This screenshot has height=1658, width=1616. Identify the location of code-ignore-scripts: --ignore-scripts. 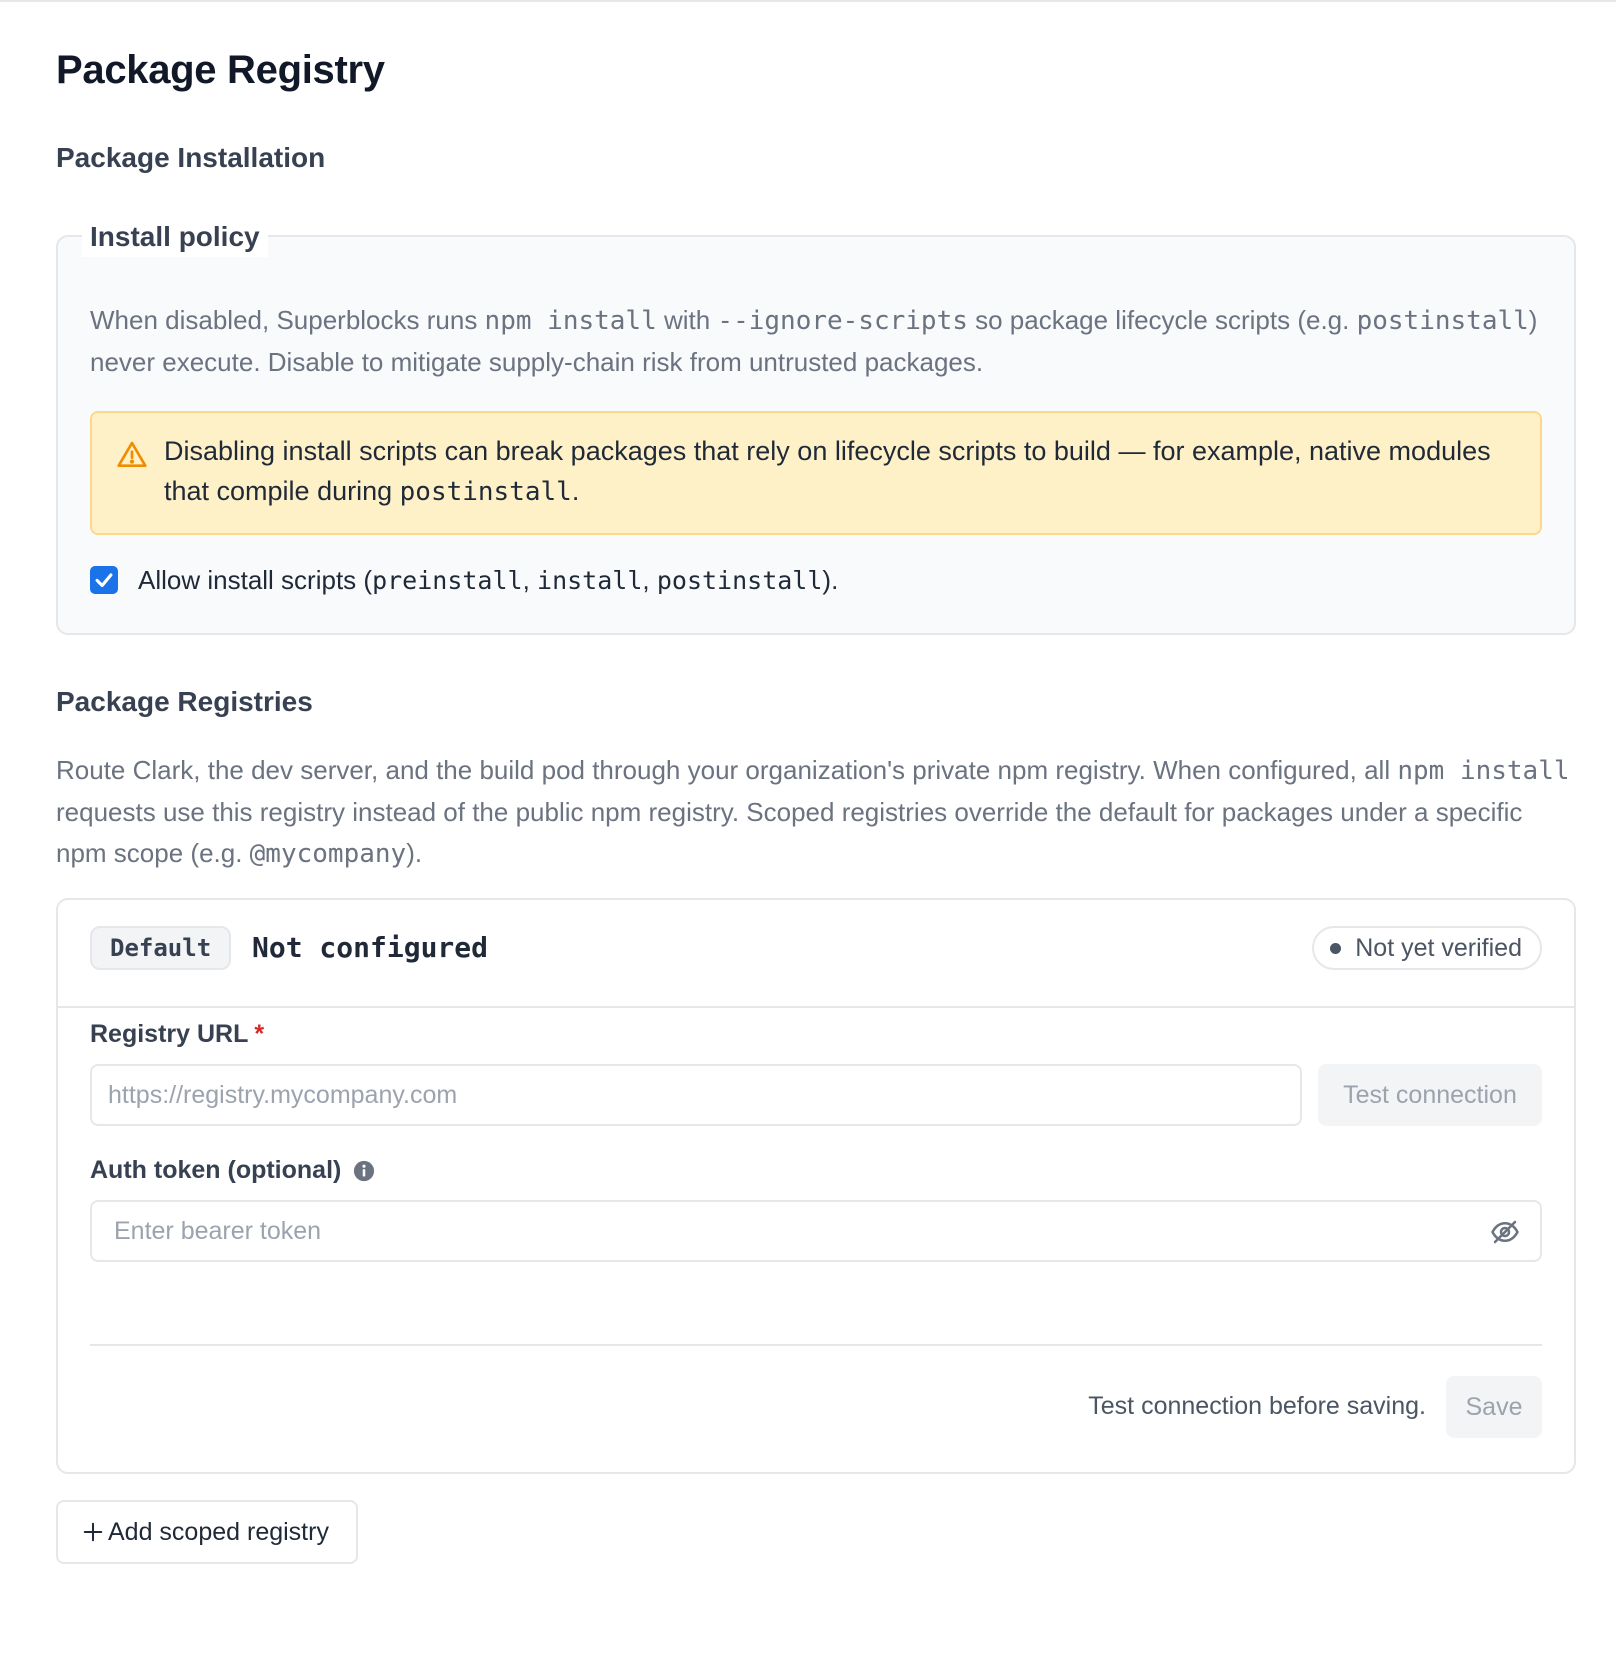
(842, 321).